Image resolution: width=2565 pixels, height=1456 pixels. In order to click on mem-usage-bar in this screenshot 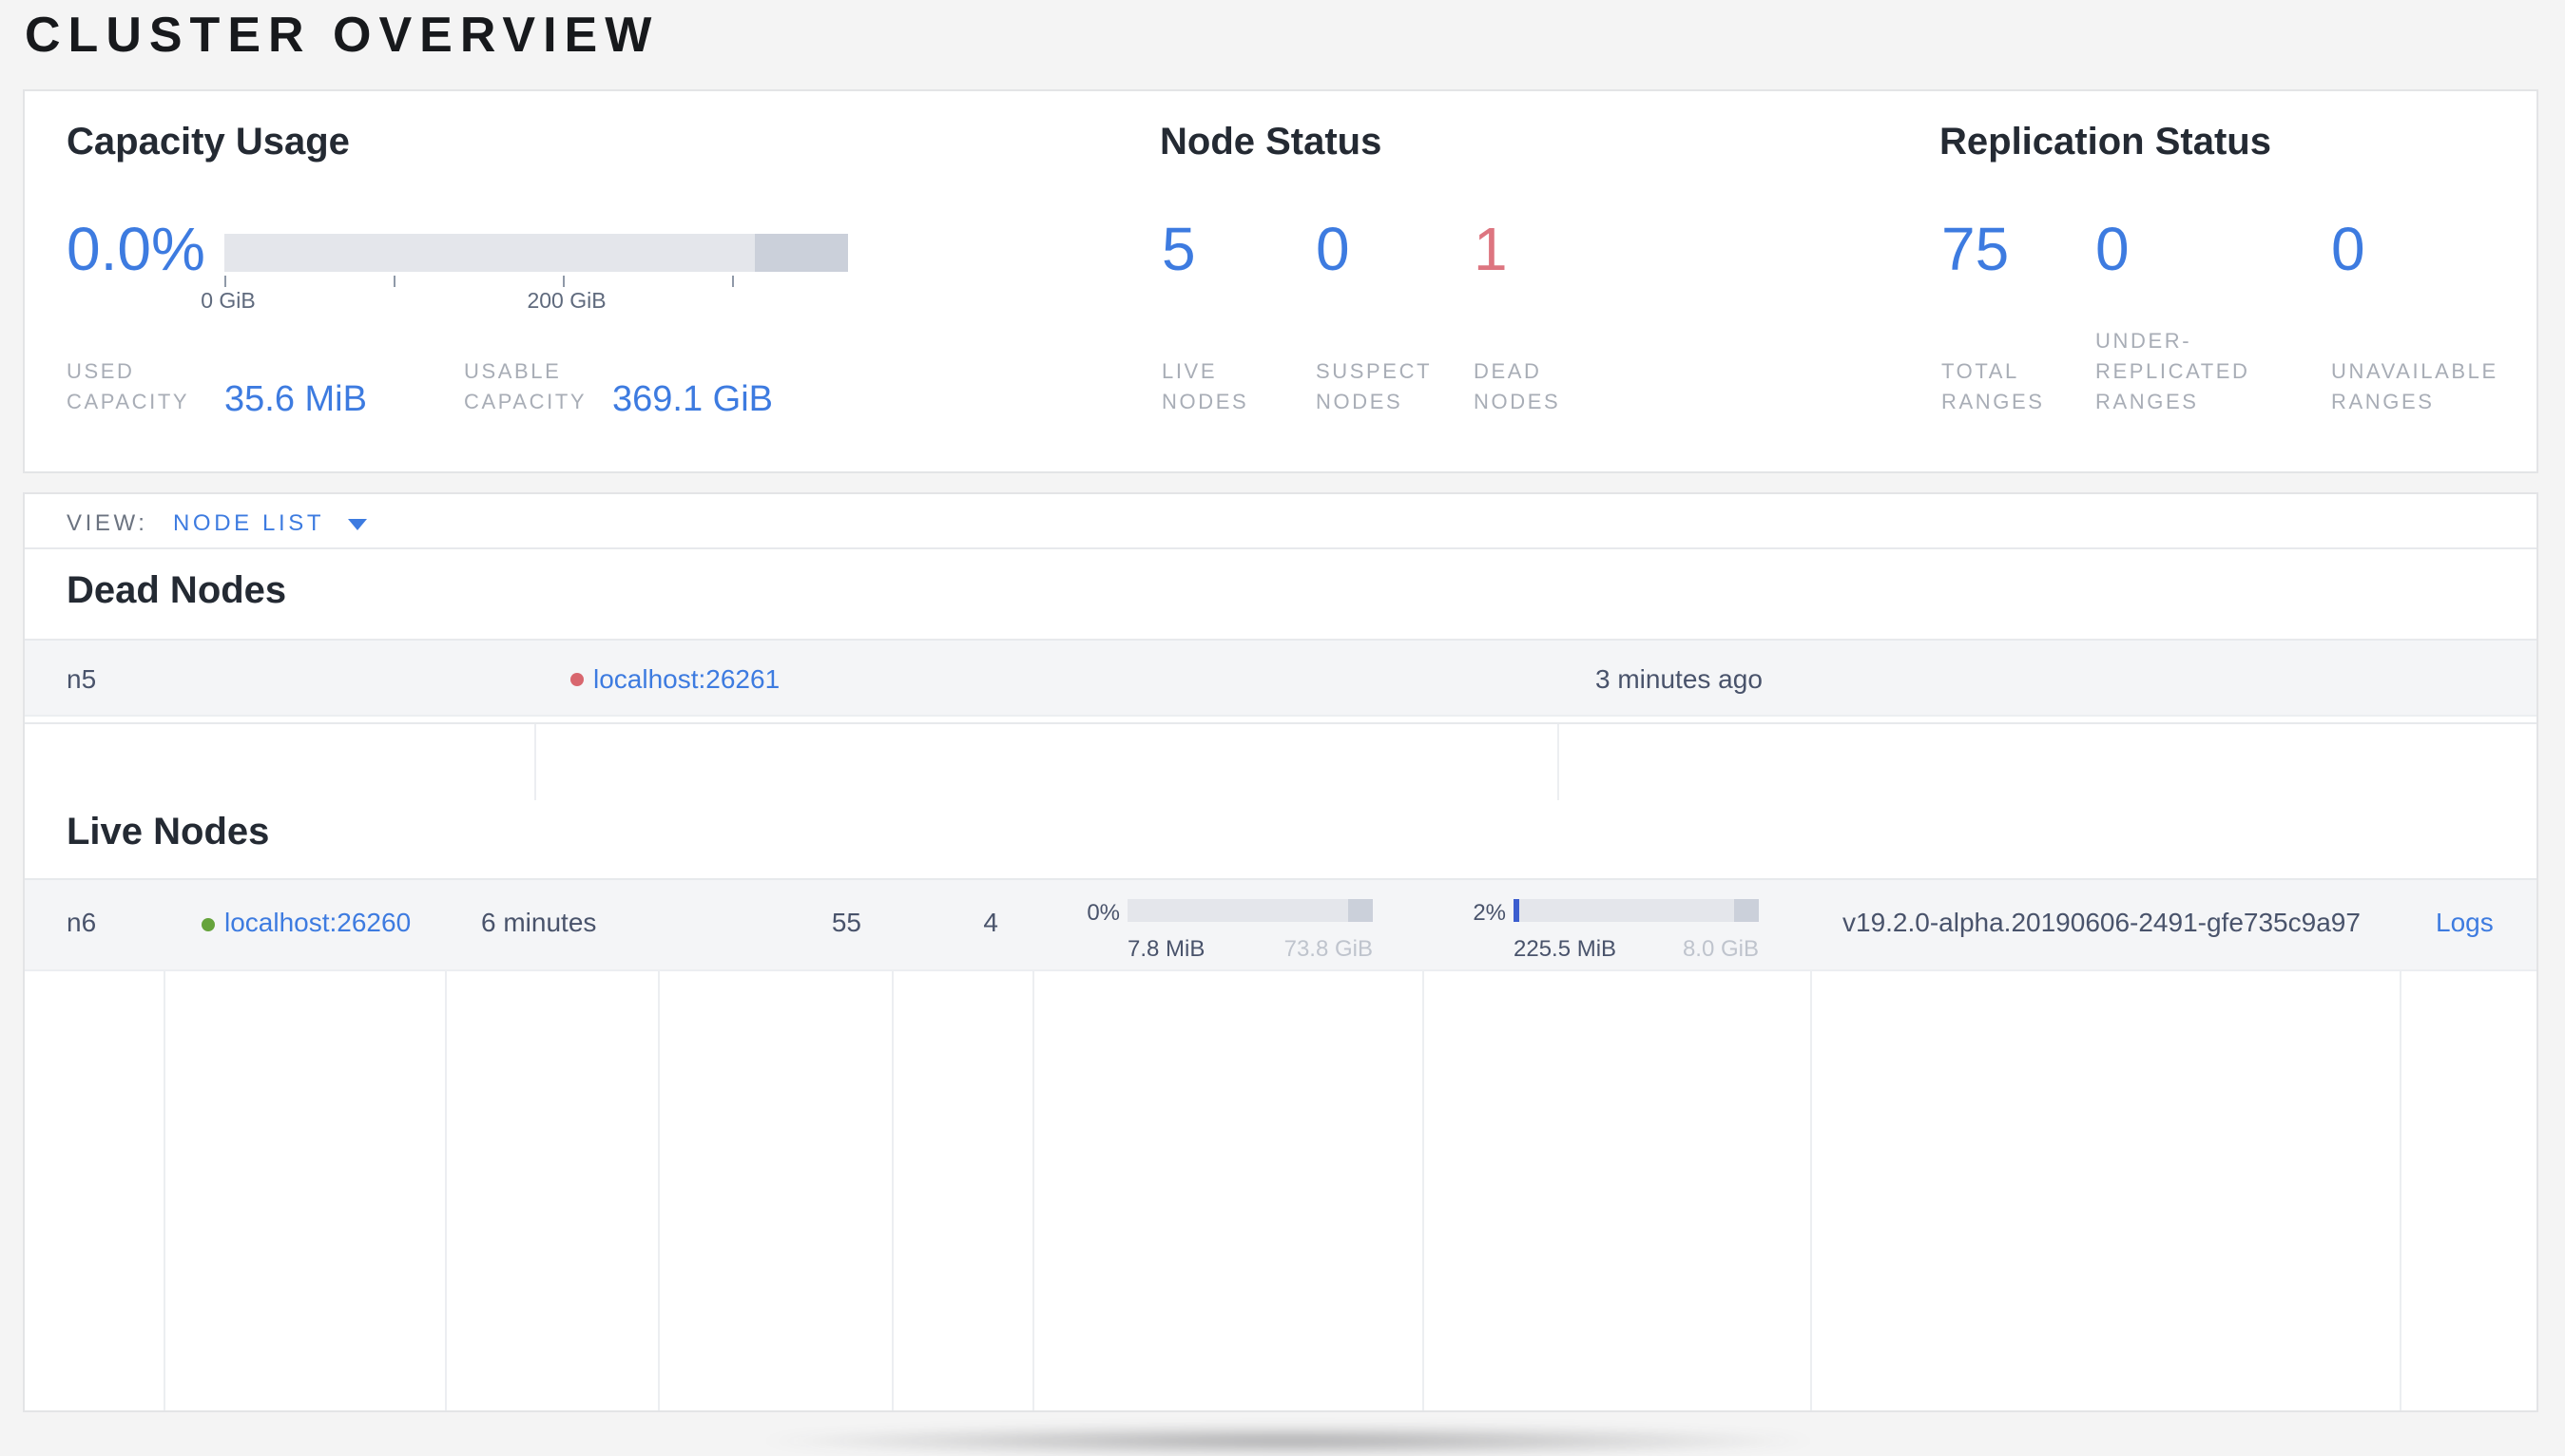, I will do `click(1636, 910)`.